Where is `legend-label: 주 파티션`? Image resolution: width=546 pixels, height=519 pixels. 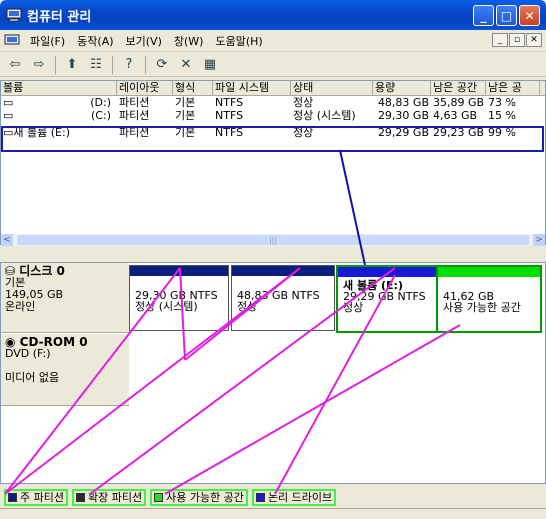
legend-label: 주 파티션 is located at coordinates (42, 497).